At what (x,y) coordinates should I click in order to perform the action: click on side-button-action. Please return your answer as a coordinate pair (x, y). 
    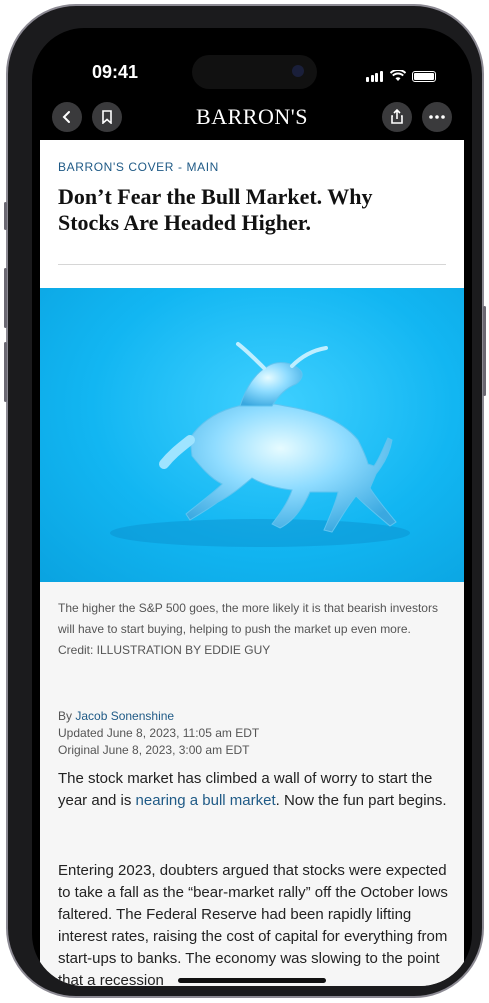
    Looking at the image, I should click on (5, 216).